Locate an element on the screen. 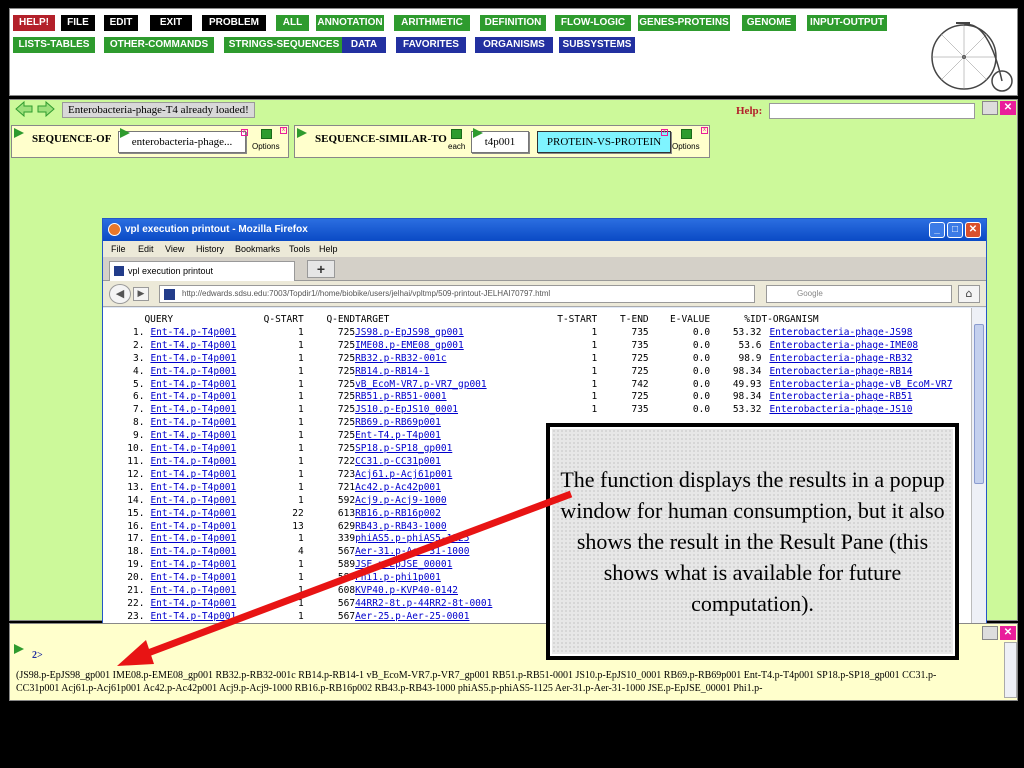 The image size is (1024, 768). table-link: Enterobacteria-phage-IME08 is located at coordinates (843, 345).